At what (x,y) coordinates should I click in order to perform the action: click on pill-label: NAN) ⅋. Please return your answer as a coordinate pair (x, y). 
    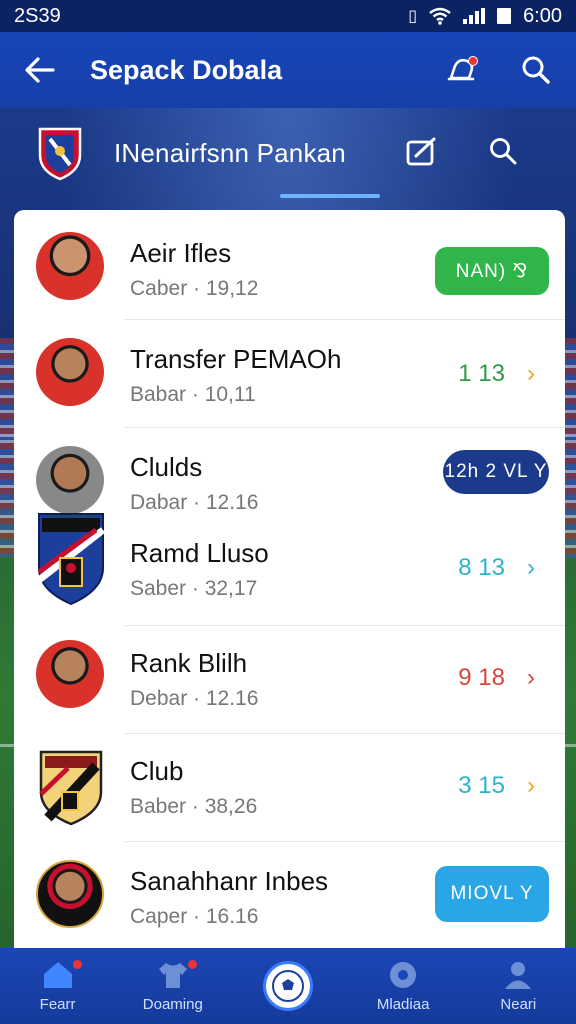
    Looking at the image, I should click on (492, 271).